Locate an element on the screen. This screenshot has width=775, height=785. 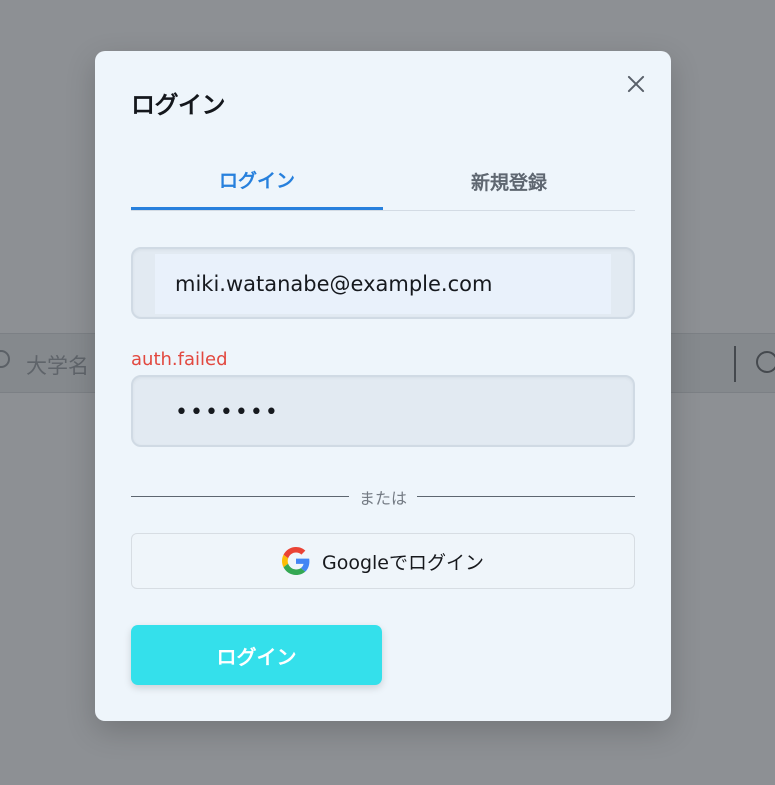
background-left-icon is located at coordinates (5, 359).